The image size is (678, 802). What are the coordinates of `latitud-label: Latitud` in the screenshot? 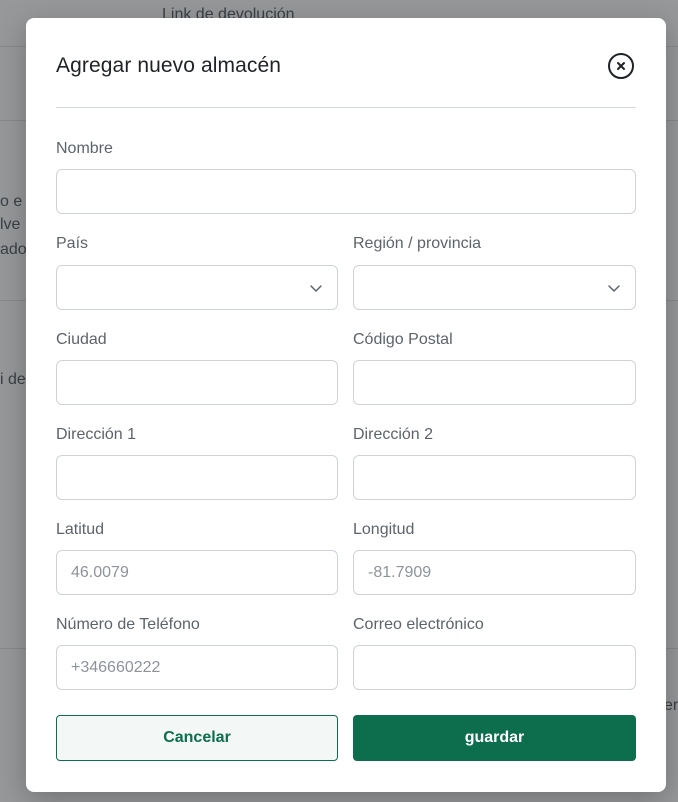 It's located at (80, 529).